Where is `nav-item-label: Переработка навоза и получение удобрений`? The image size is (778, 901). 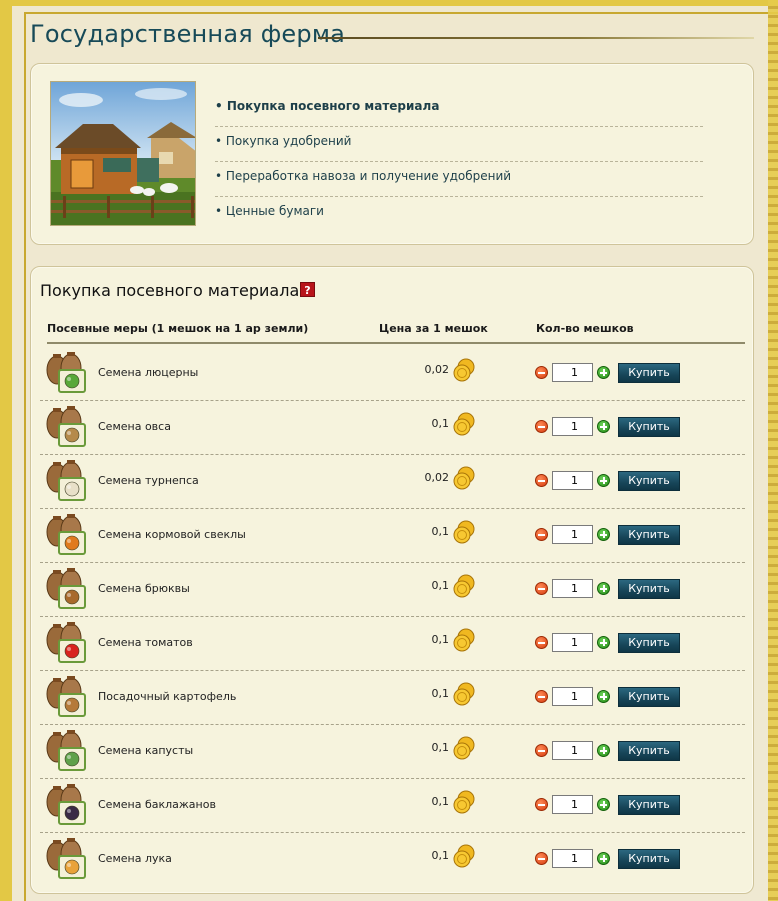 nav-item-label: Переработка навоза и получение удобрений is located at coordinates (368, 176).